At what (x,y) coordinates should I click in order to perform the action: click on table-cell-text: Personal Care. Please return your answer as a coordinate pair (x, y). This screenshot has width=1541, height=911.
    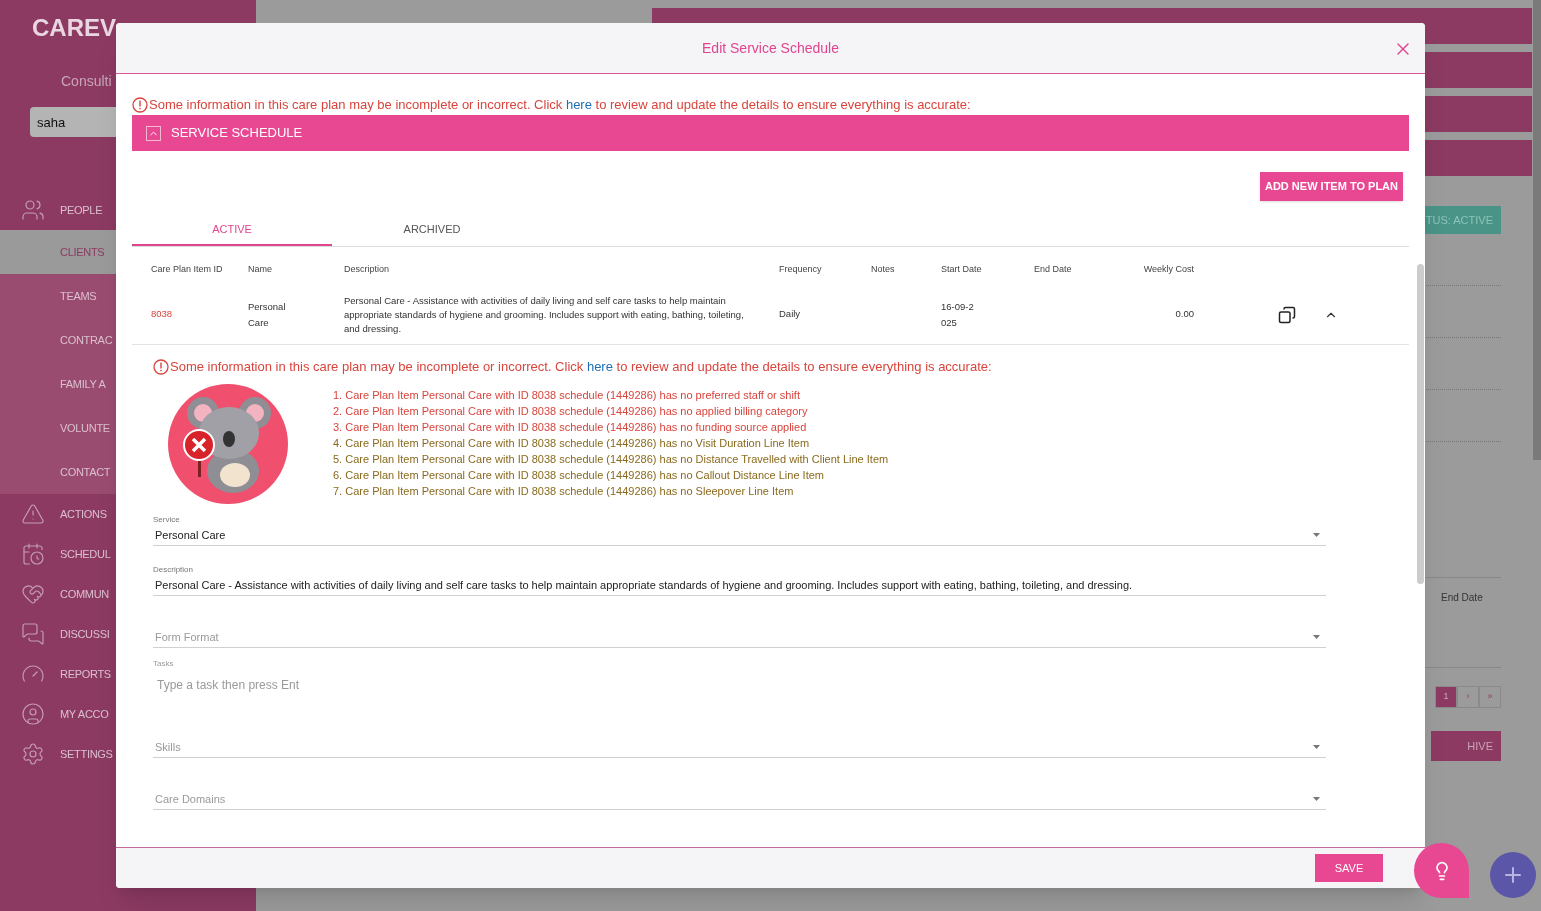
    Looking at the image, I should click on (267, 314).